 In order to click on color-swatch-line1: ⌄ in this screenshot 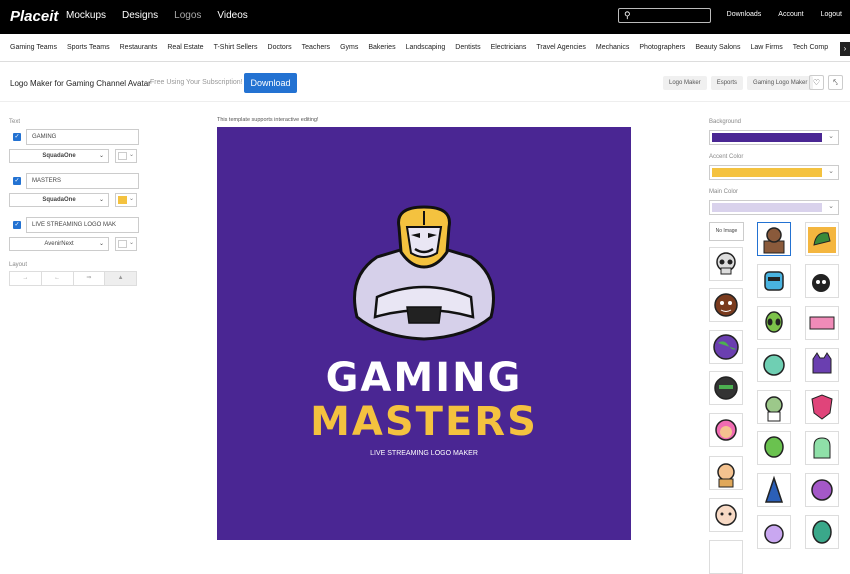, I will do `click(126, 156)`.